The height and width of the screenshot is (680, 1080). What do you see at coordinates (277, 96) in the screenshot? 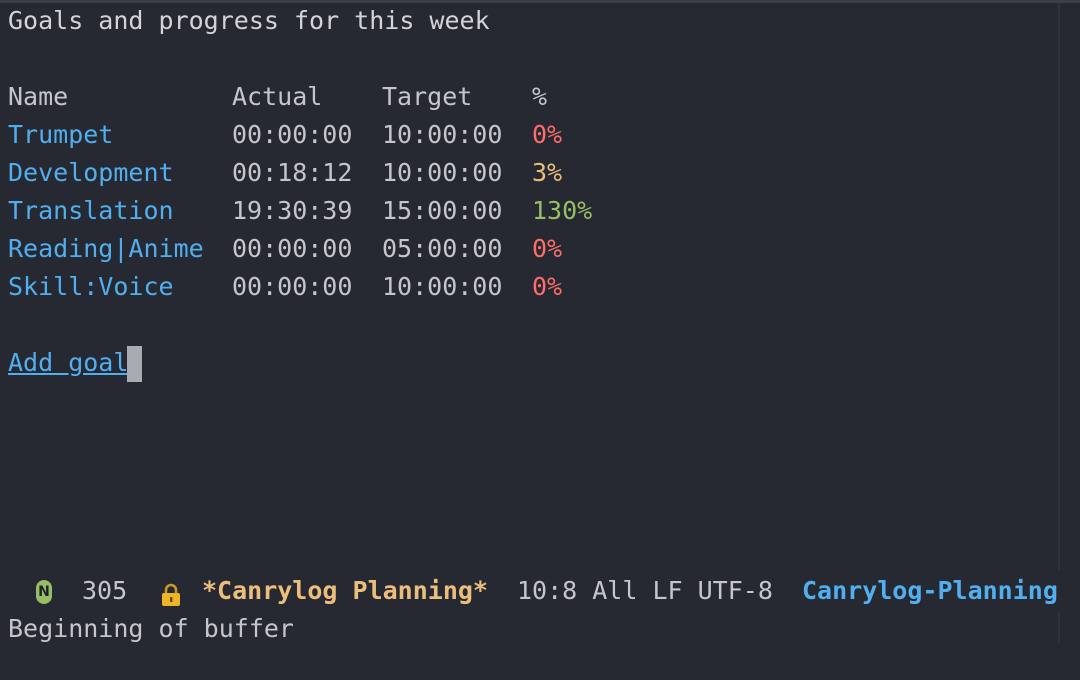
I see `header-actual: Actual` at bounding box center [277, 96].